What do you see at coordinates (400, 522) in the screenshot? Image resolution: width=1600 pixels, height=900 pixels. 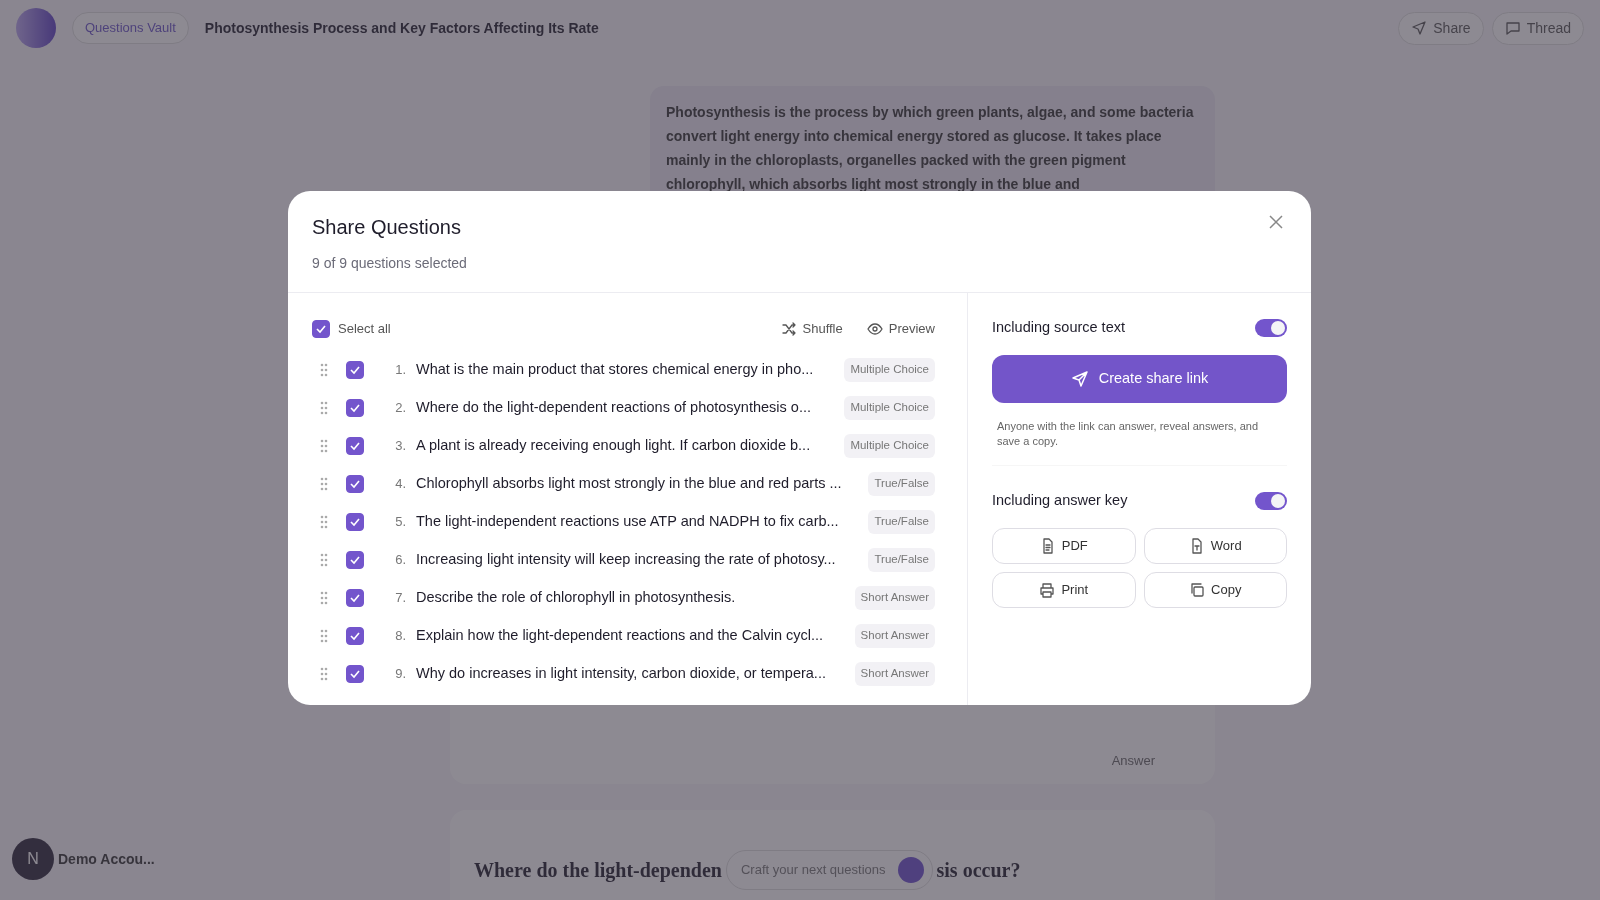 I see `question-number: 5.` at bounding box center [400, 522].